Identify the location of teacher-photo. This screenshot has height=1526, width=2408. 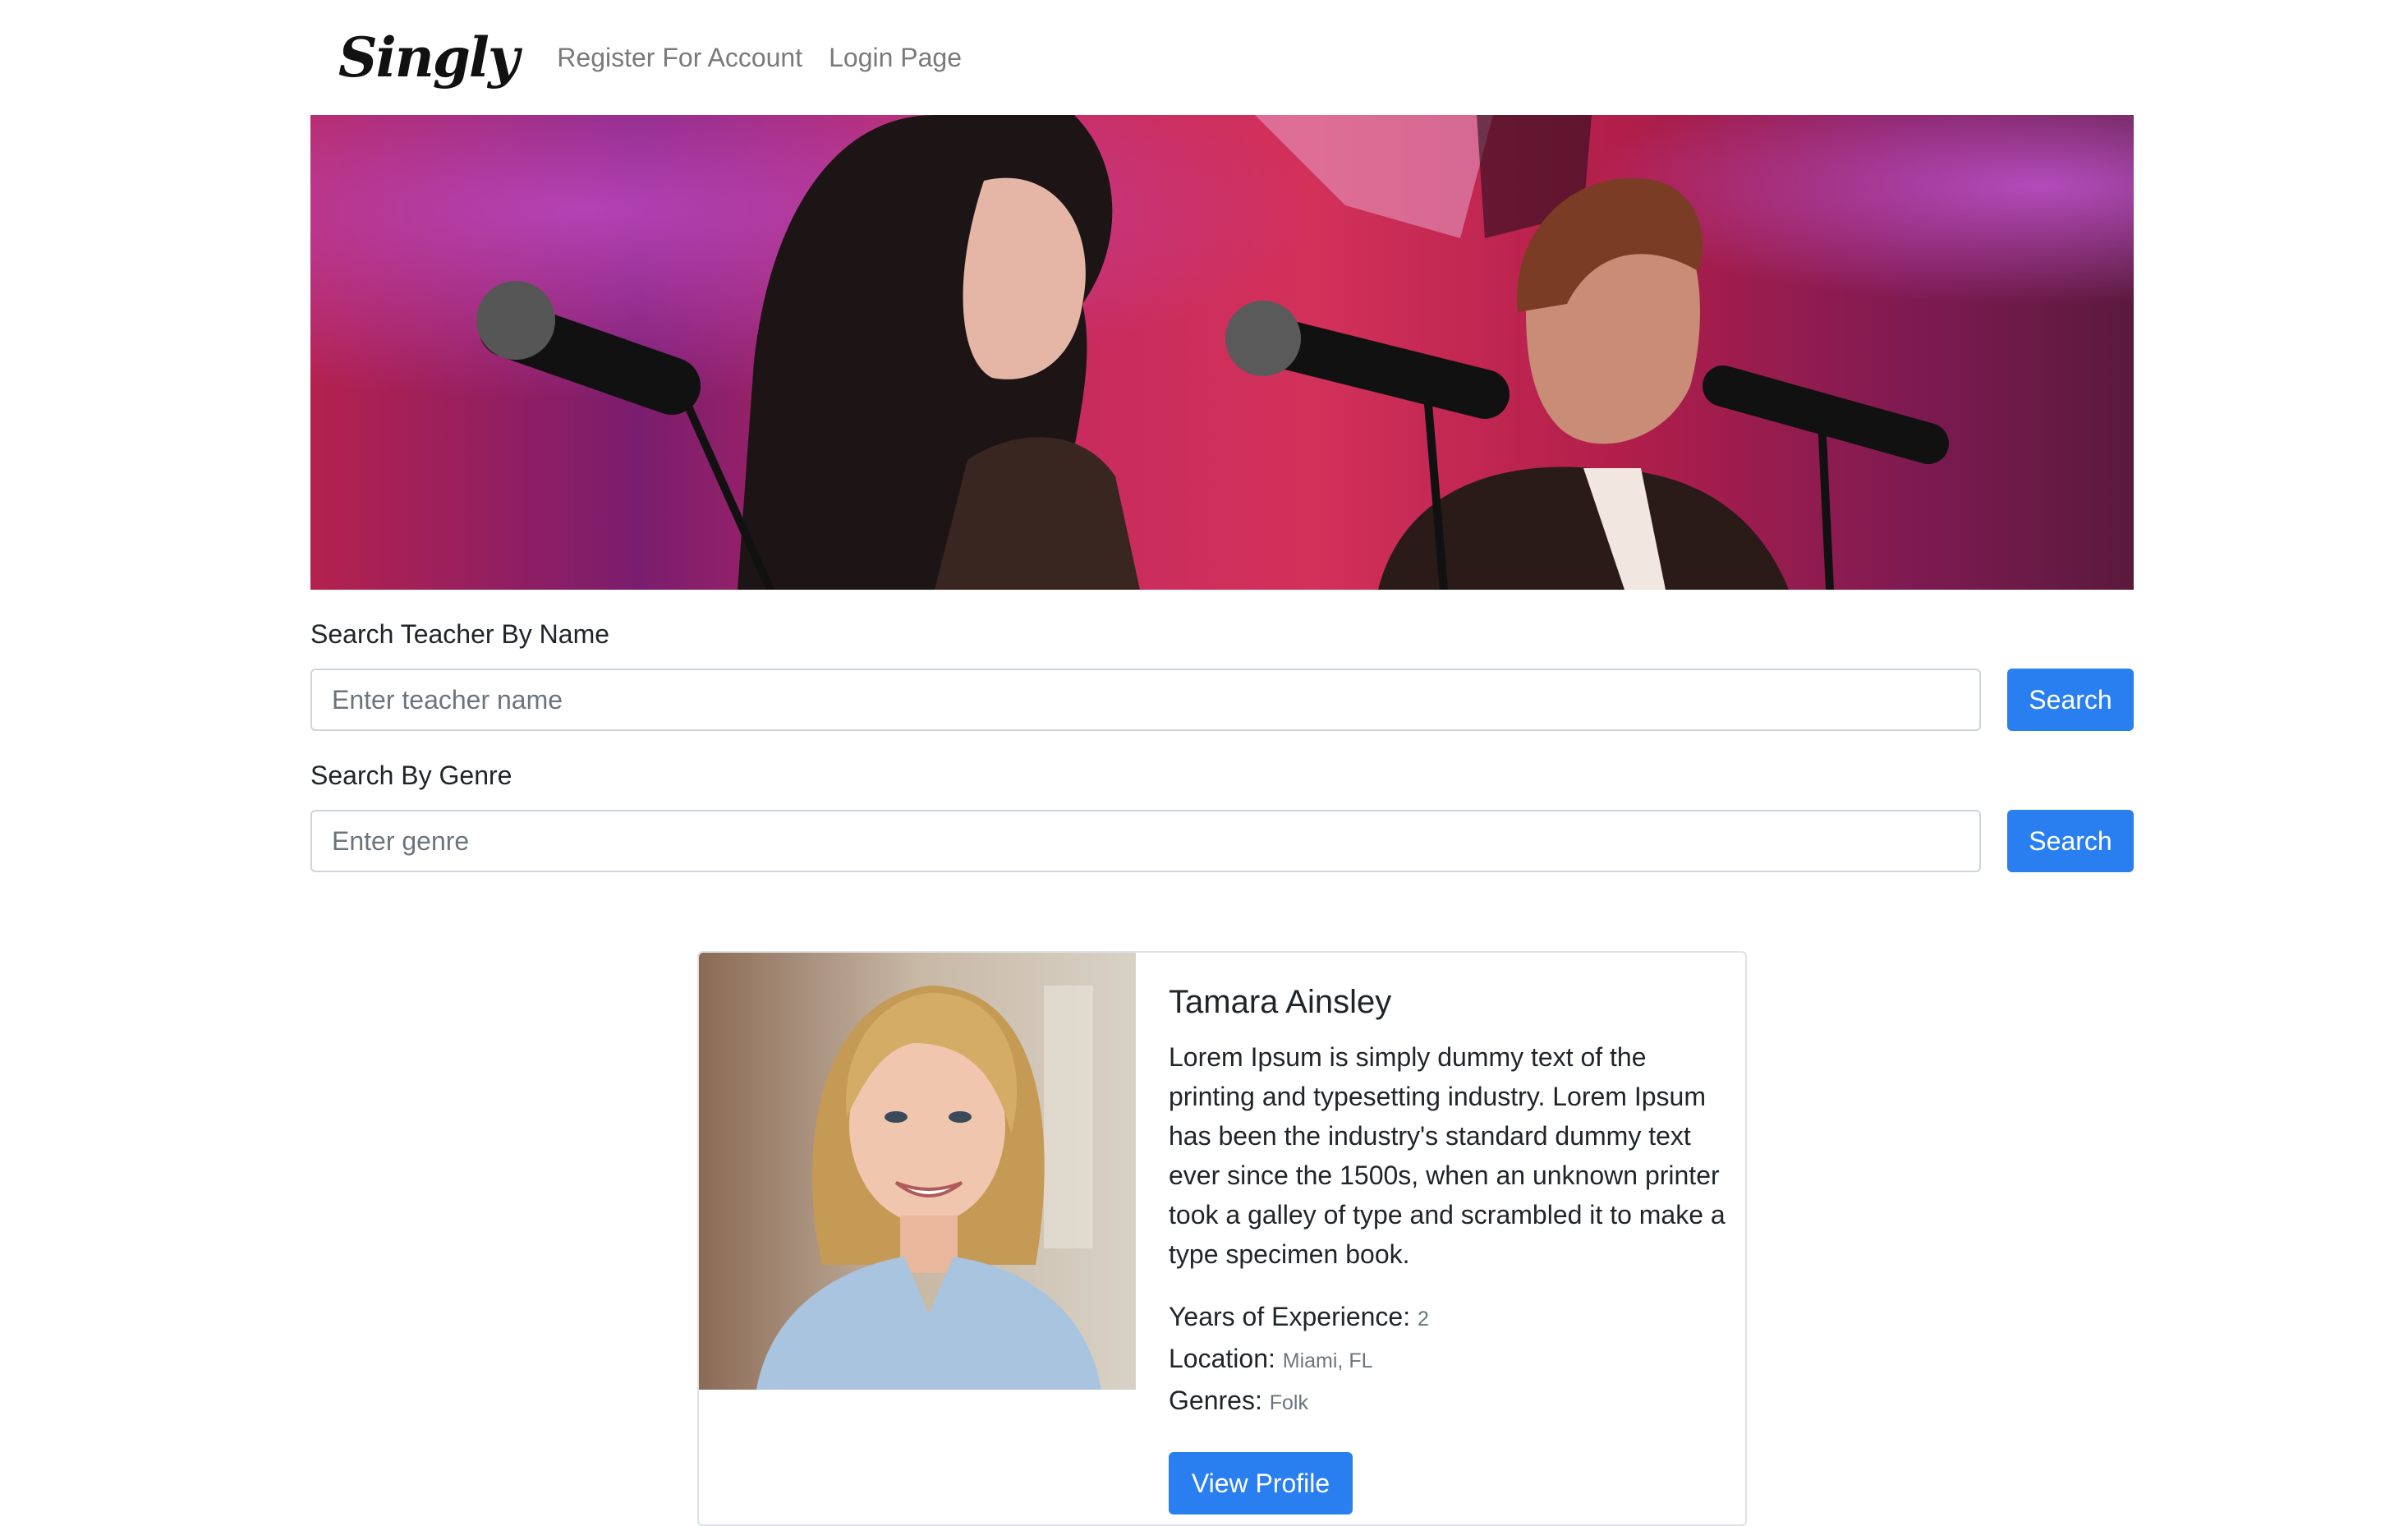
(918, 1171).